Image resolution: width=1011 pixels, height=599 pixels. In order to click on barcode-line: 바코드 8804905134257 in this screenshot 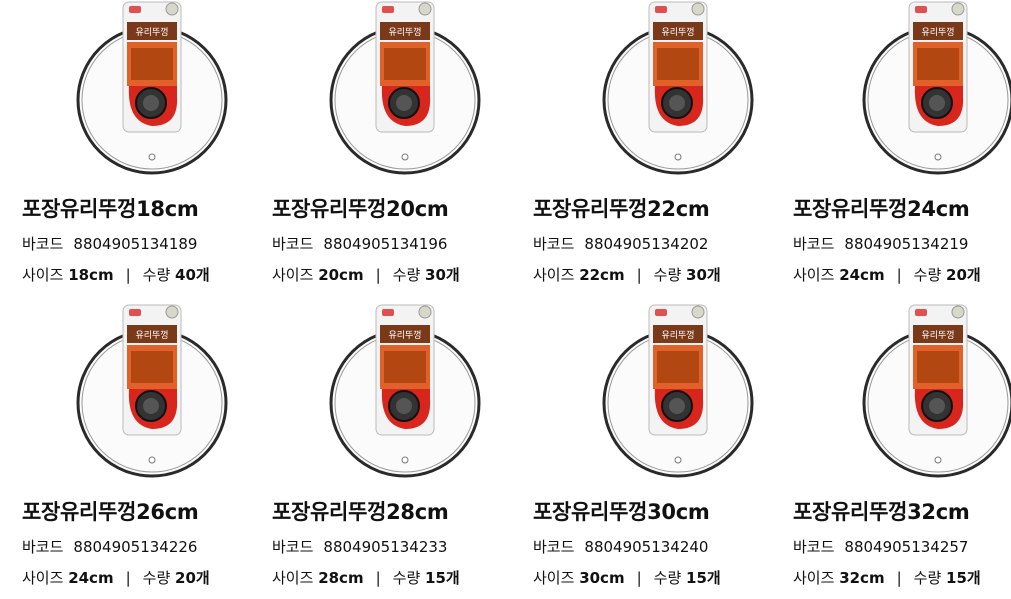, I will do `click(880, 546)`.